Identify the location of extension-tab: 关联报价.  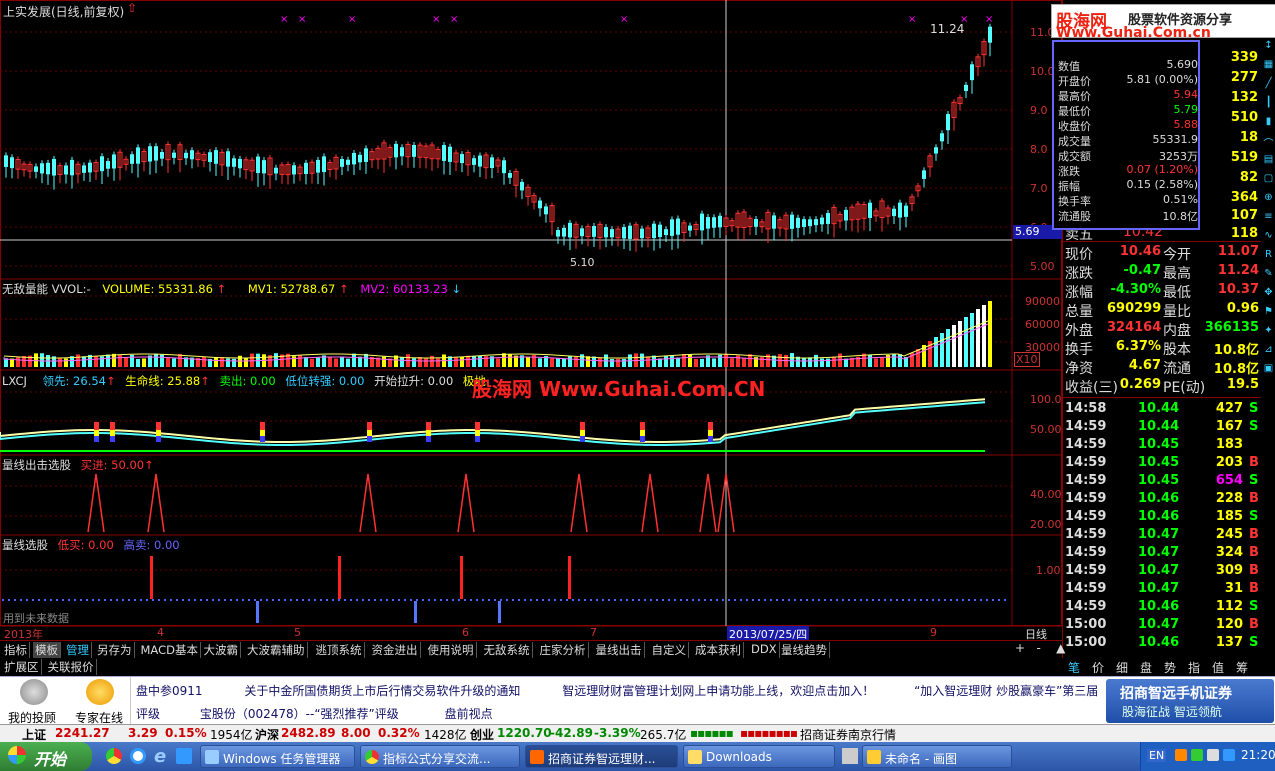
(71, 667).